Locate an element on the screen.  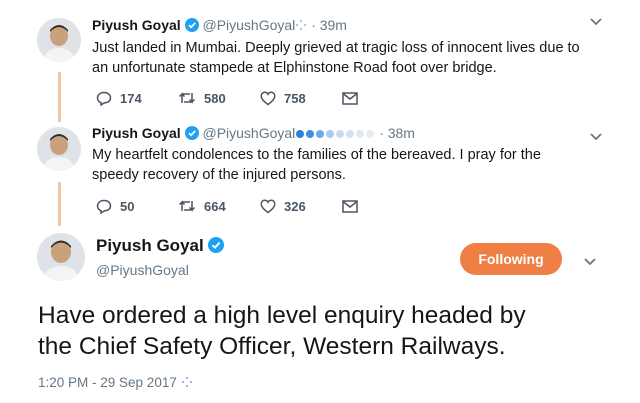
retweet-button: 580 is located at coordinates (219, 98).